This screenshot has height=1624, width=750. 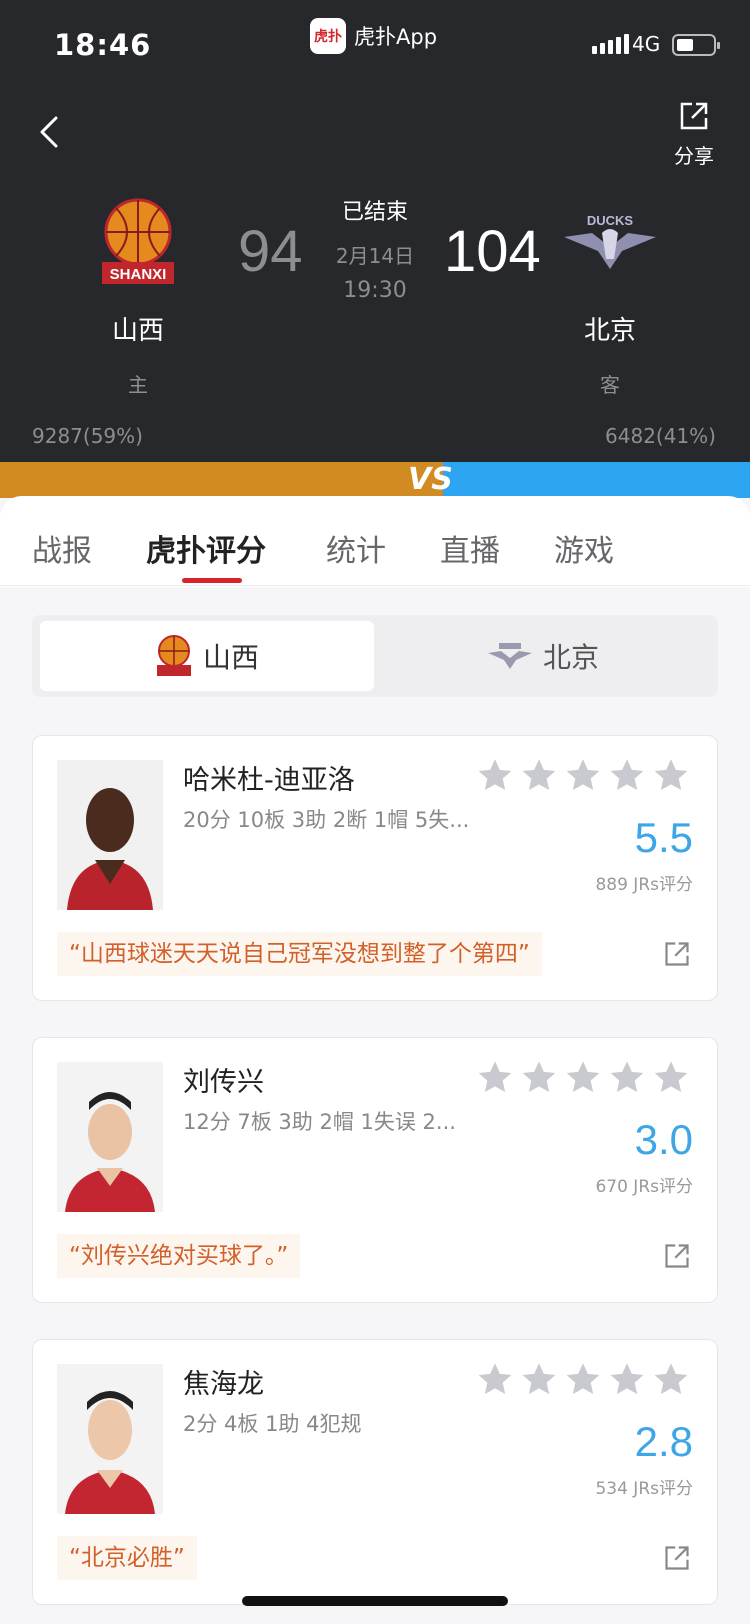 What do you see at coordinates (644, 1187) in the screenshot?
I see `rating-vote-count: 670 JRs评分` at bounding box center [644, 1187].